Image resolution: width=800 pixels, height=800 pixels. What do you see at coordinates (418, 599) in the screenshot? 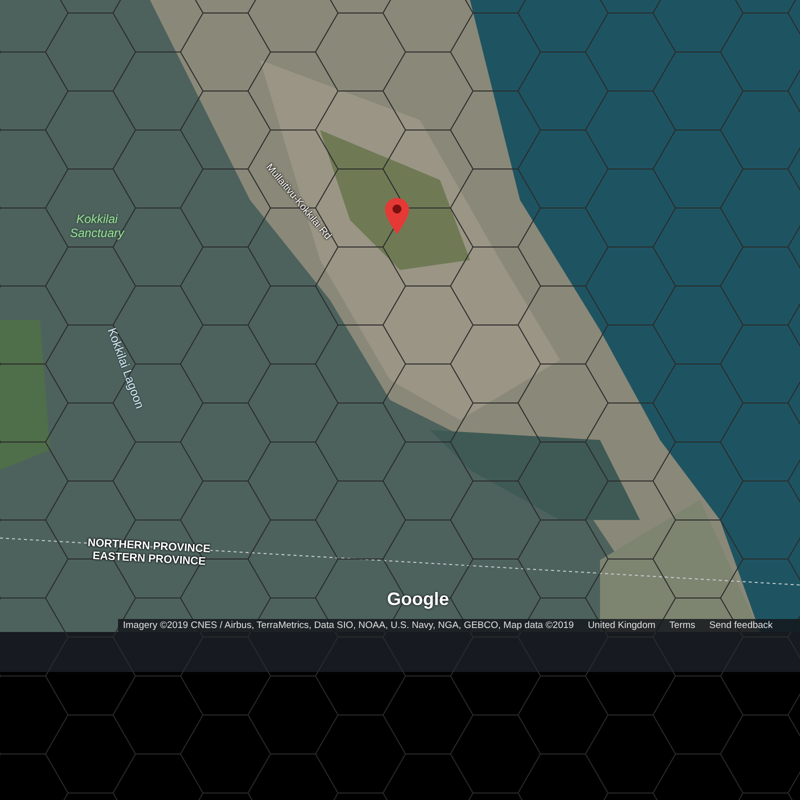
I see `map-logo: Google` at bounding box center [418, 599].